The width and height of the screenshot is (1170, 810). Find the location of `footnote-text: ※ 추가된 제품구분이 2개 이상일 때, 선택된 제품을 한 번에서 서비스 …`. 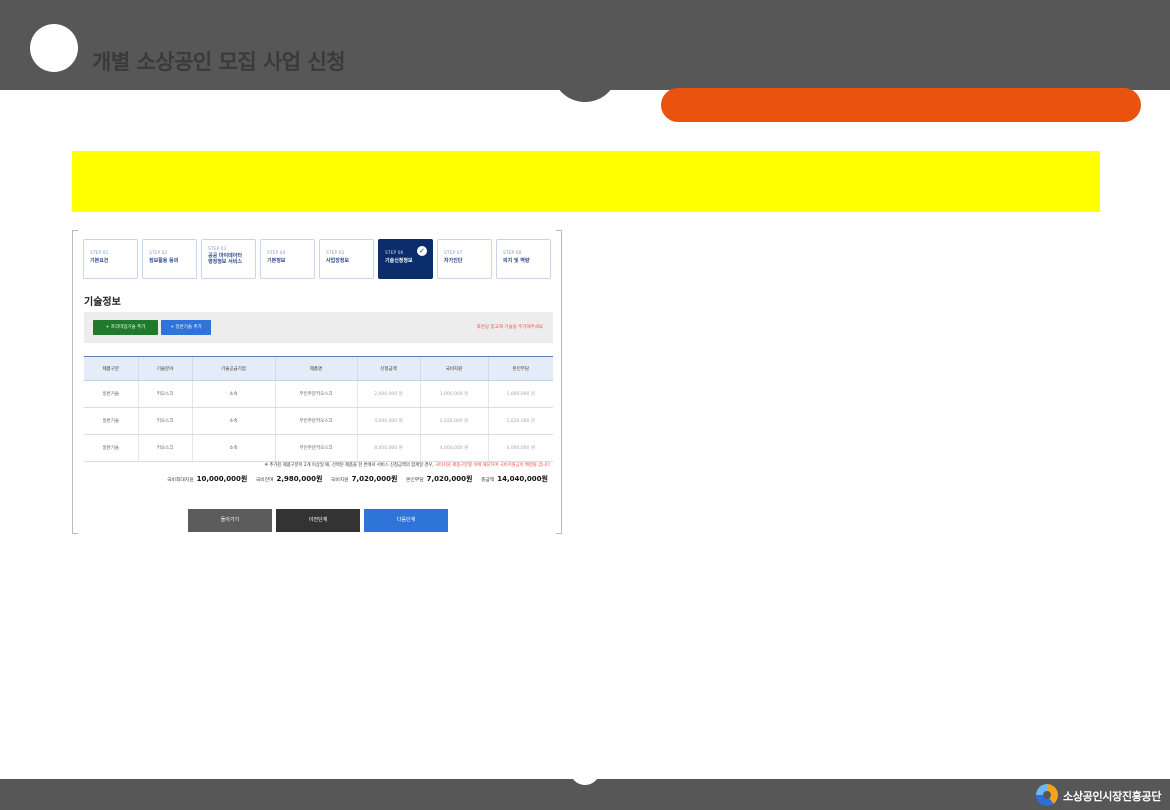

footnote-text: ※ 추가된 제품구분이 2개 이상일 때, 선택된 제품을 한 번에서 서비스 … is located at coordinates (349, 465).